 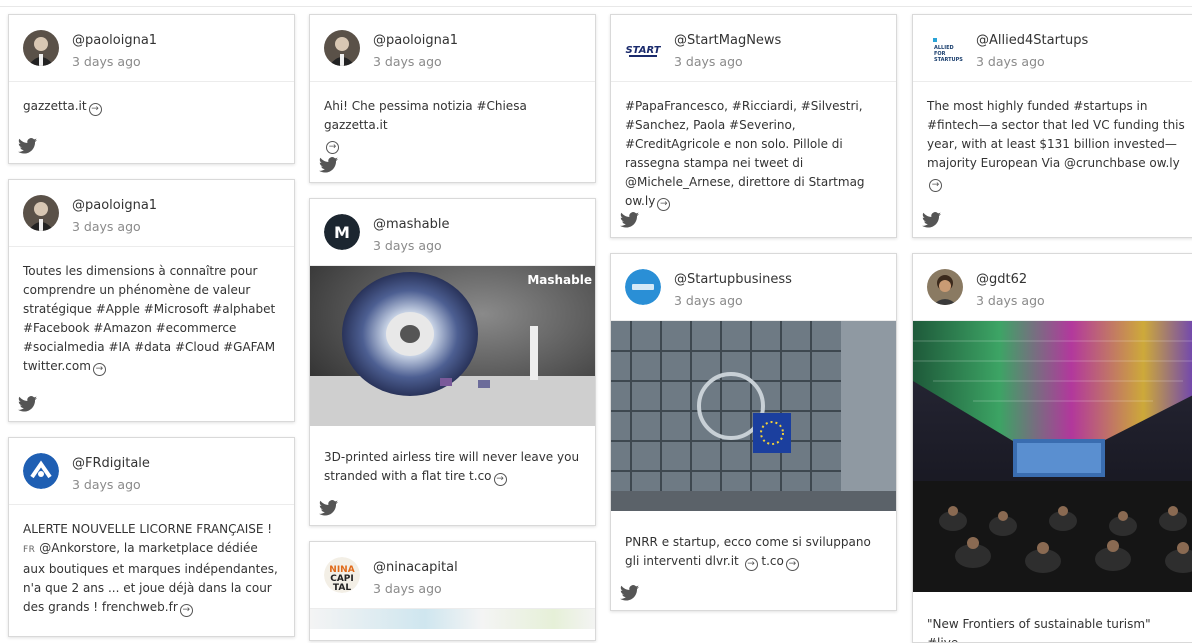 I want to click on tweet-link: gazzetta.it, so click(x=55, y=106).